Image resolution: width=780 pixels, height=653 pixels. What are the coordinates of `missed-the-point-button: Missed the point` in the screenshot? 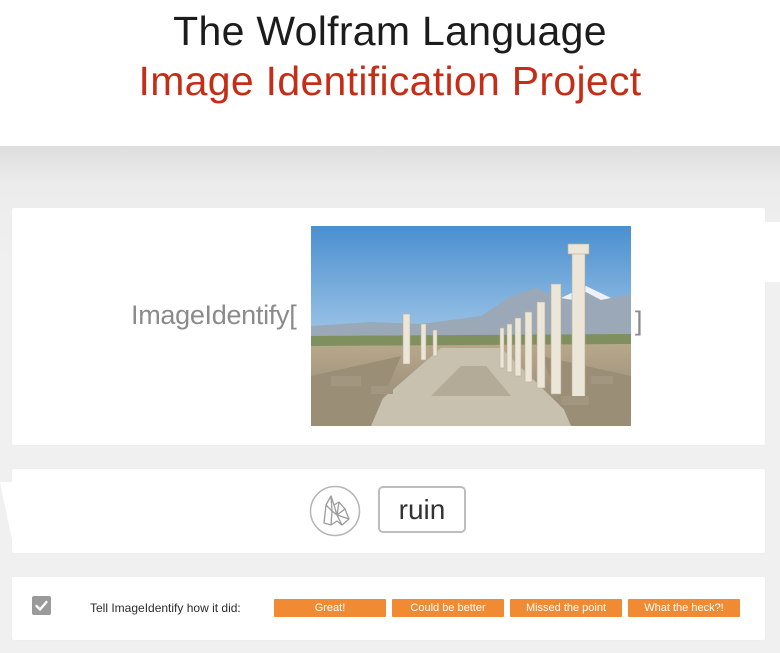 It's located at (566, 608).